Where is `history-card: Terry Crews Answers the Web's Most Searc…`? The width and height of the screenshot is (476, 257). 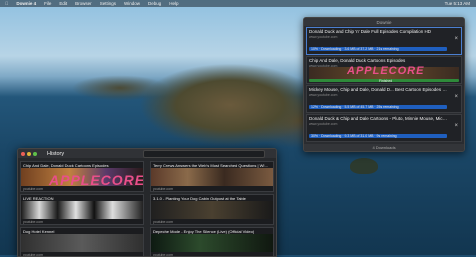
history-card: Terry Crews Answers the Web's Most Searc… is located at coordinates (212, 176).